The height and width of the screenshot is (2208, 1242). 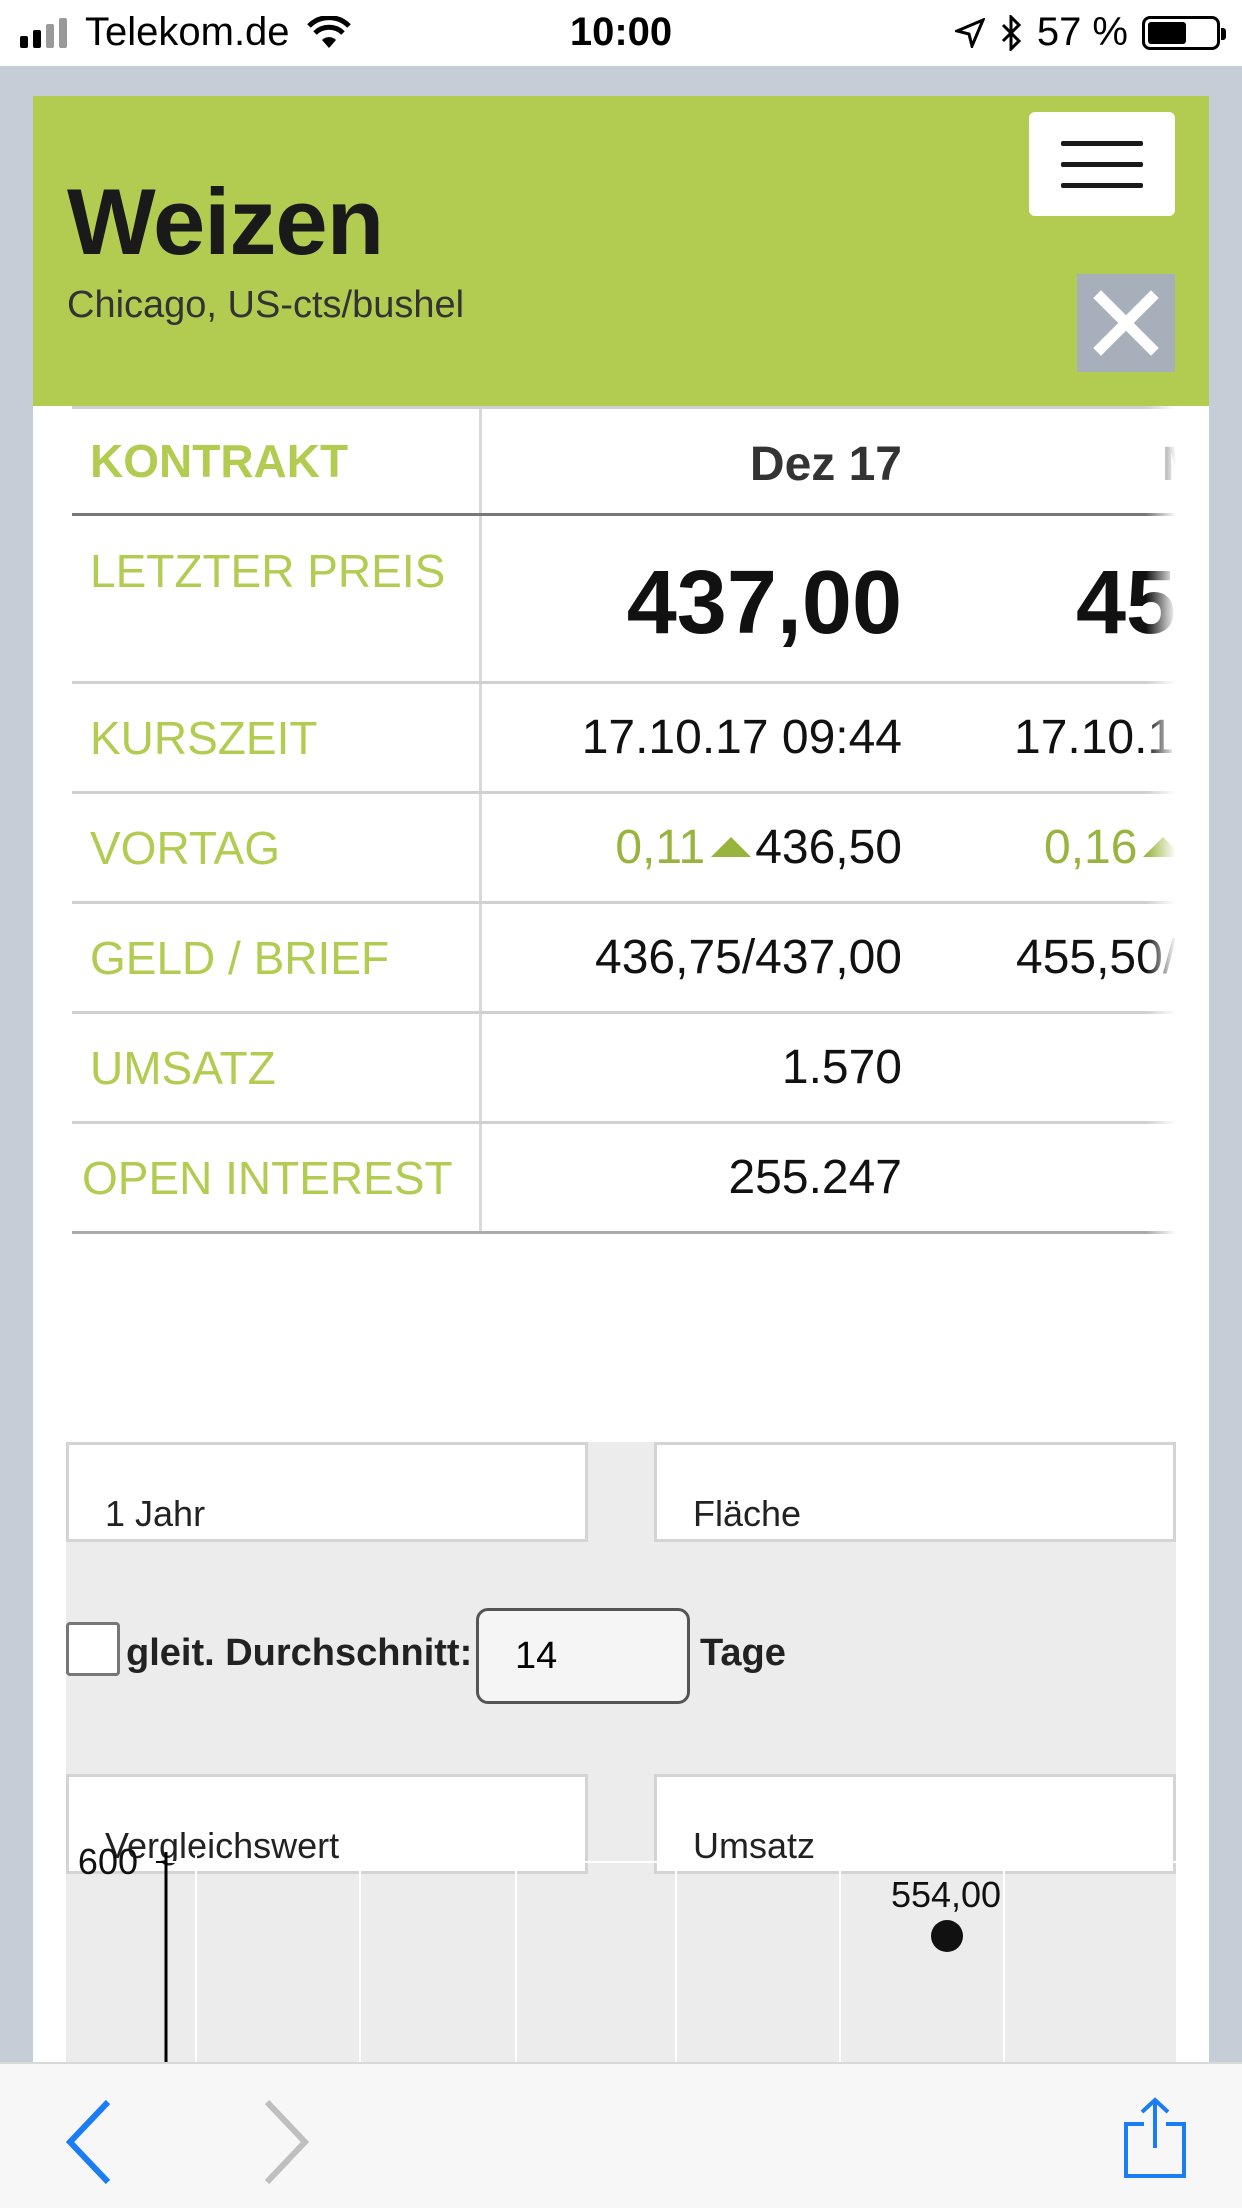 What do you see at coordinates (155, 1513) in the screenshot?
I see `period-select-value: 1 Jahr` at bounding box center [155, 1513].